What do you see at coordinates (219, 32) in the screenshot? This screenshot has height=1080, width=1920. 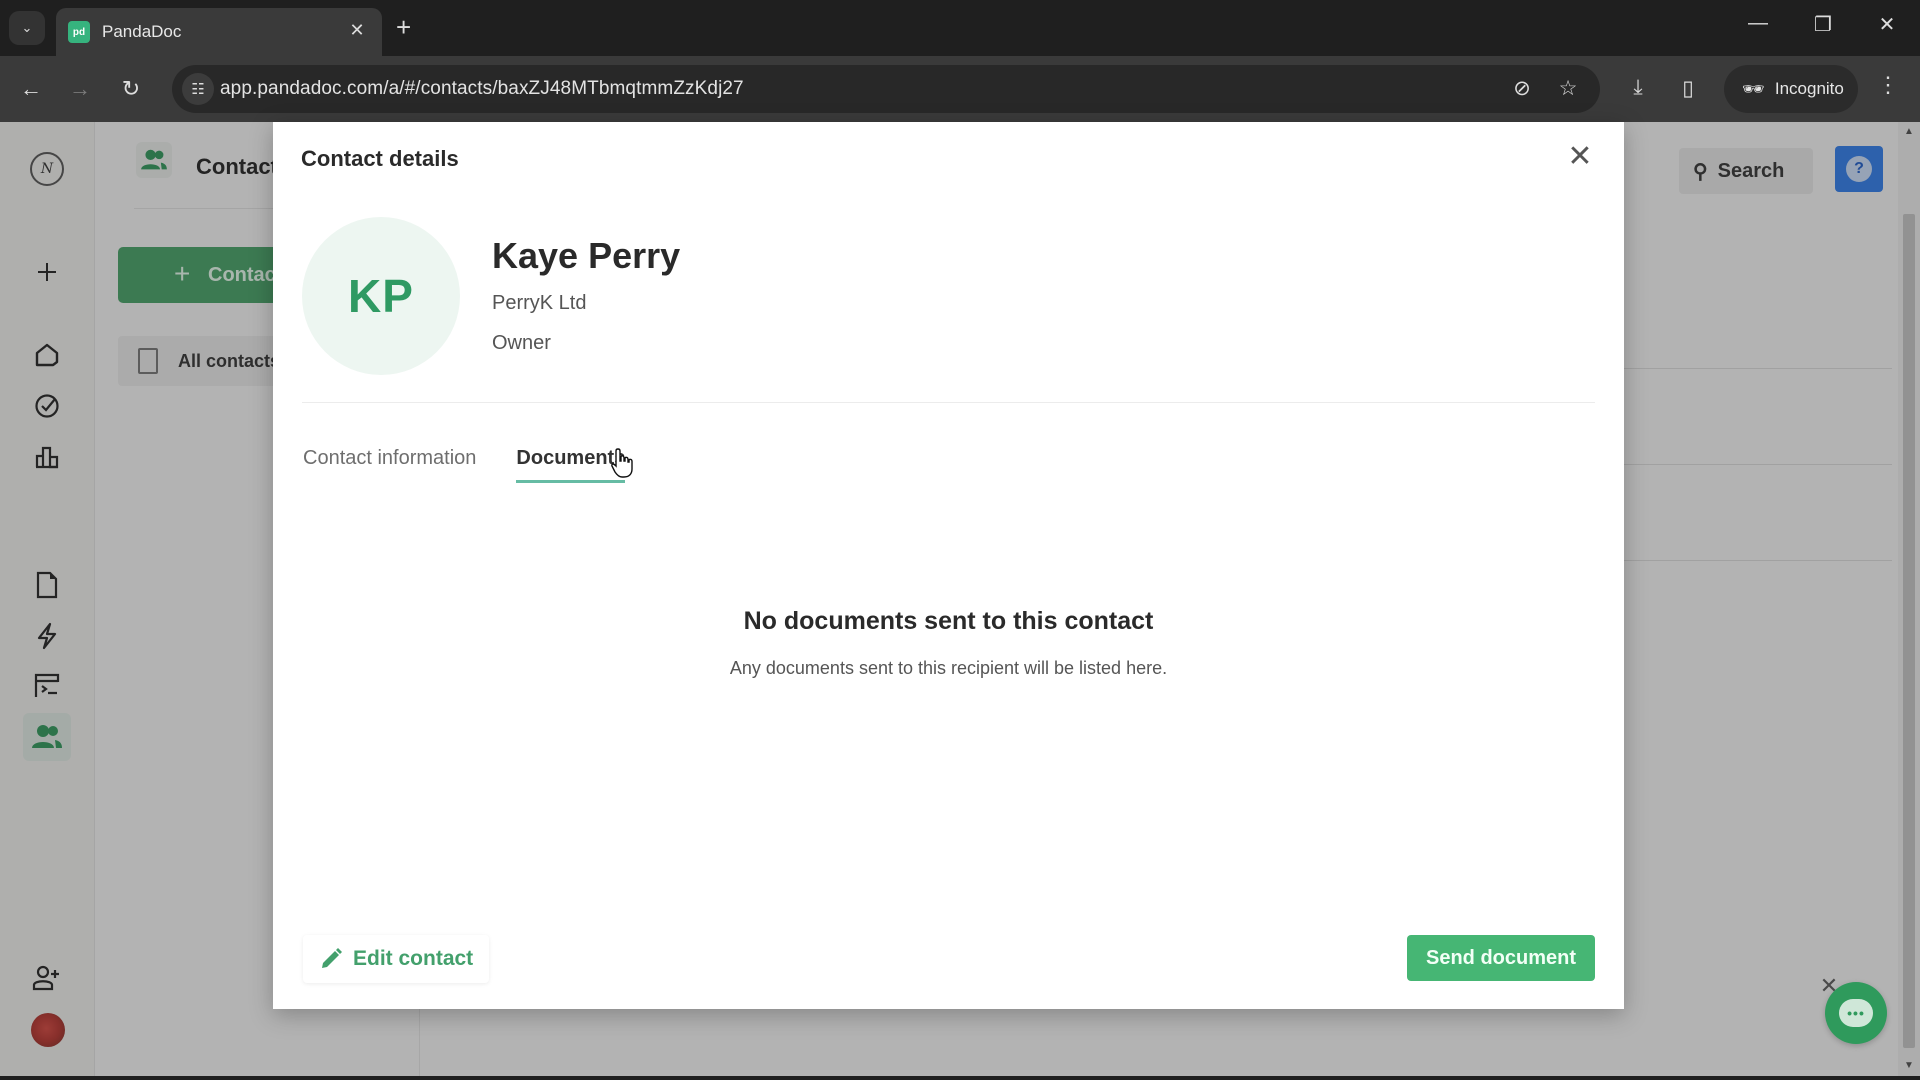 I see `browser-tab-active: pd PandaDoc ✕` at bounding box center [219, 32].